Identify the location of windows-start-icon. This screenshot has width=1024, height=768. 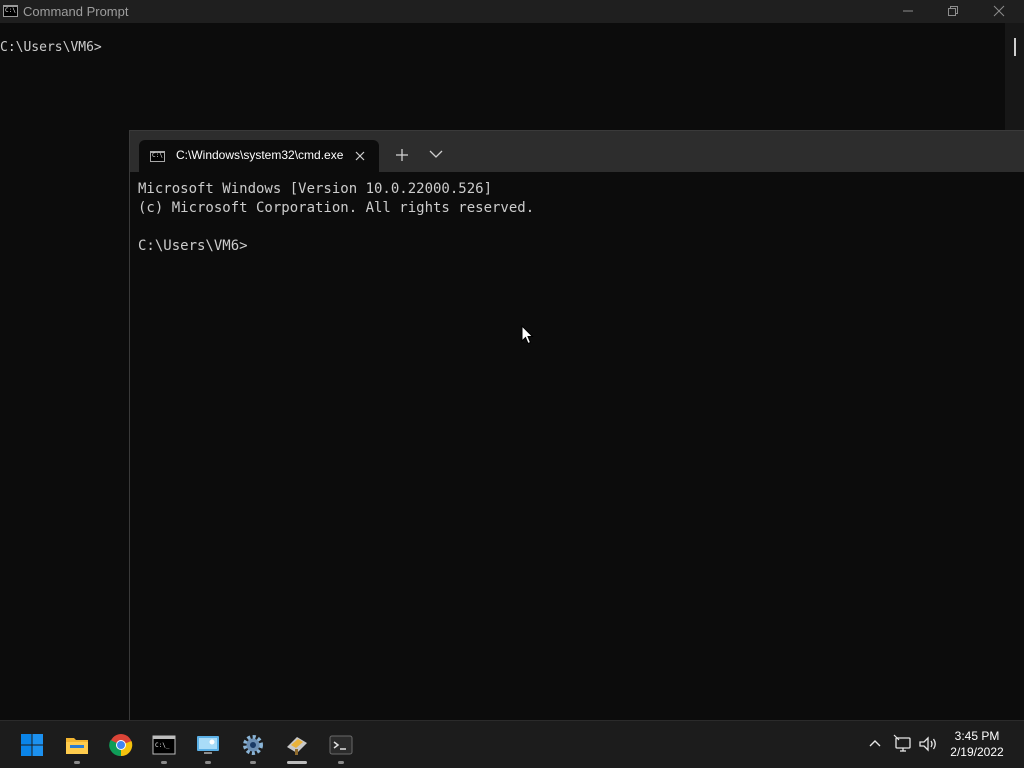
(32, 745).